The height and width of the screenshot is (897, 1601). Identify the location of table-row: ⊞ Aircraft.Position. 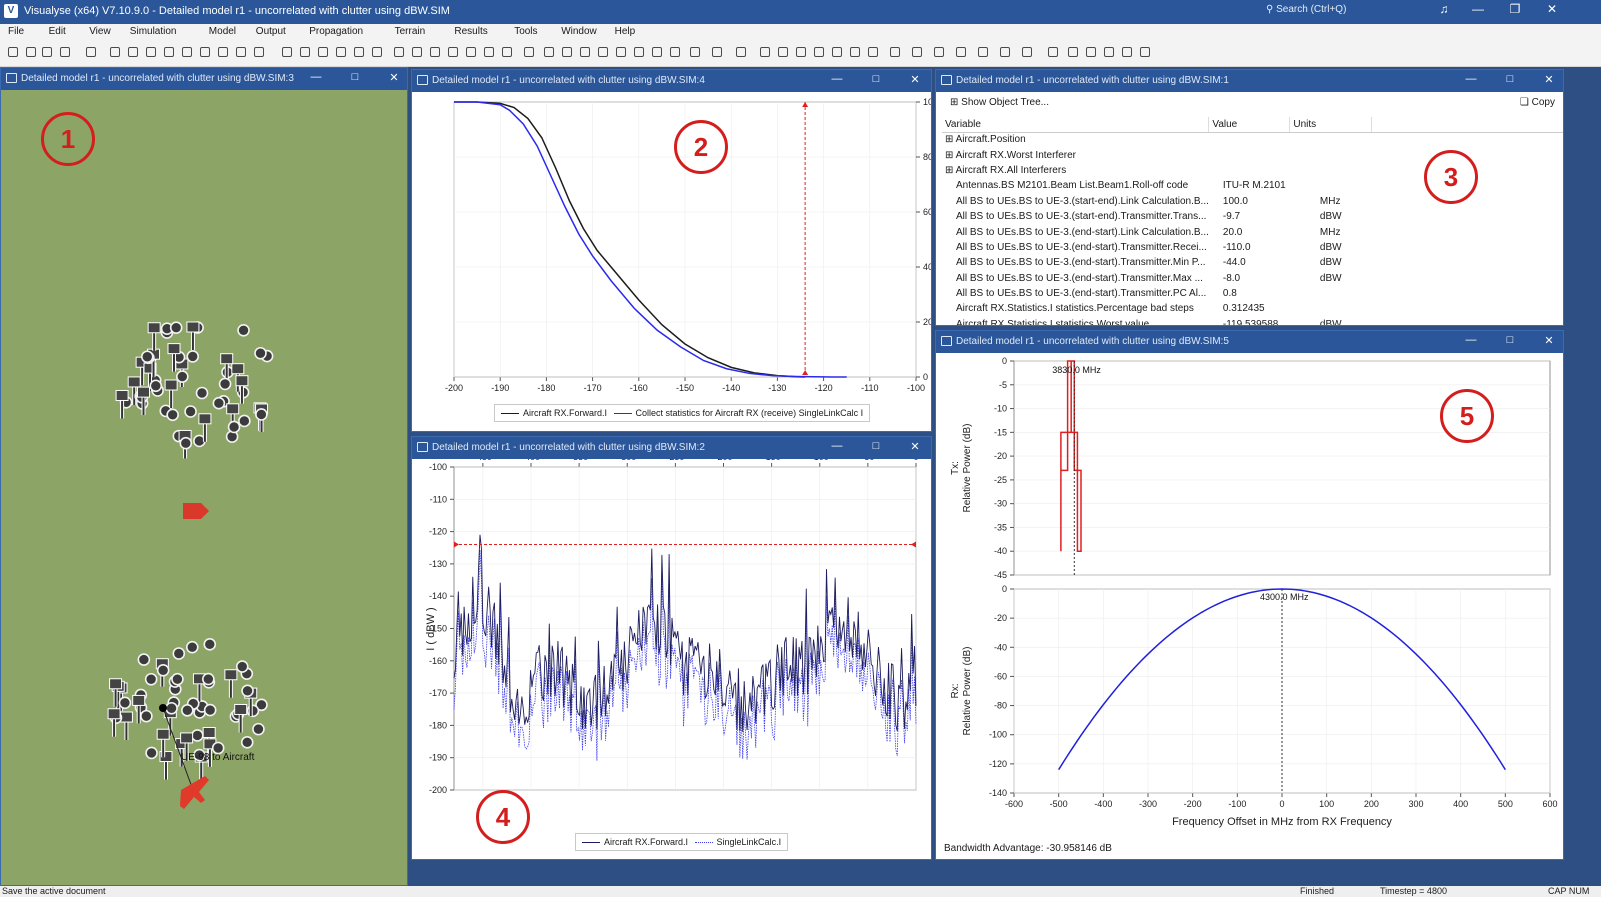
(1252, 139).